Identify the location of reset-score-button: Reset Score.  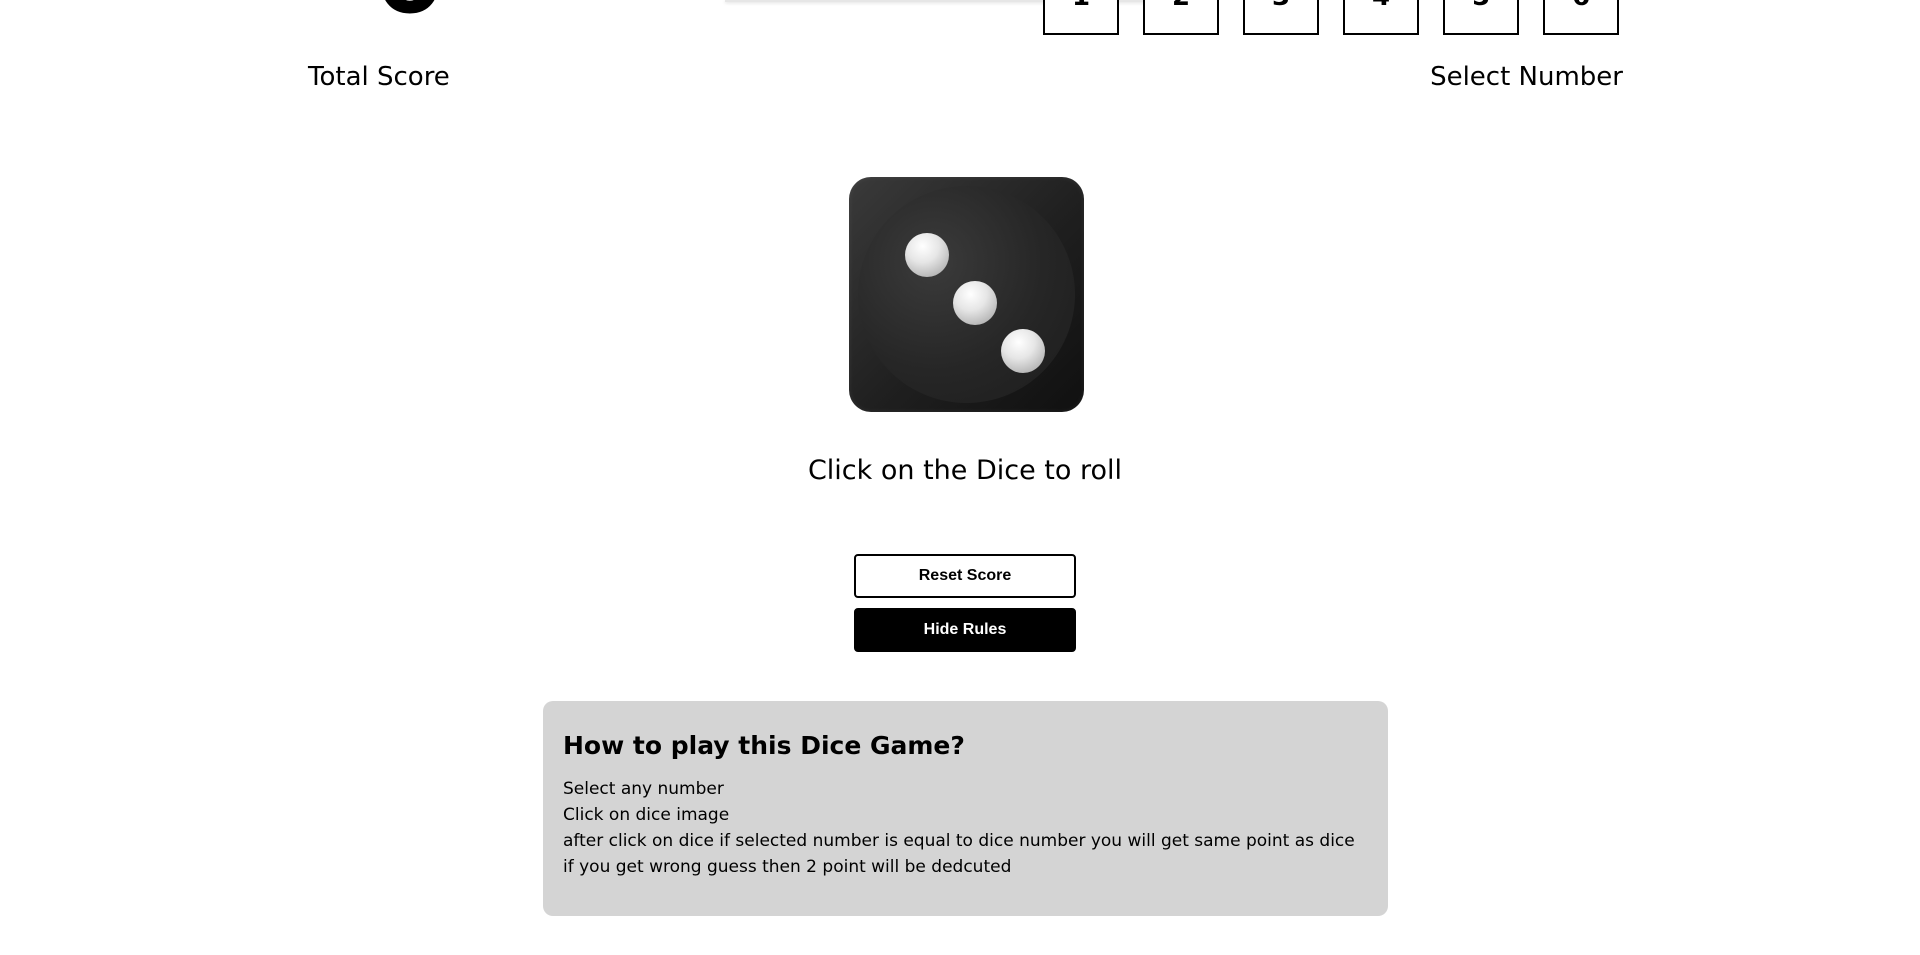
(965, 576).